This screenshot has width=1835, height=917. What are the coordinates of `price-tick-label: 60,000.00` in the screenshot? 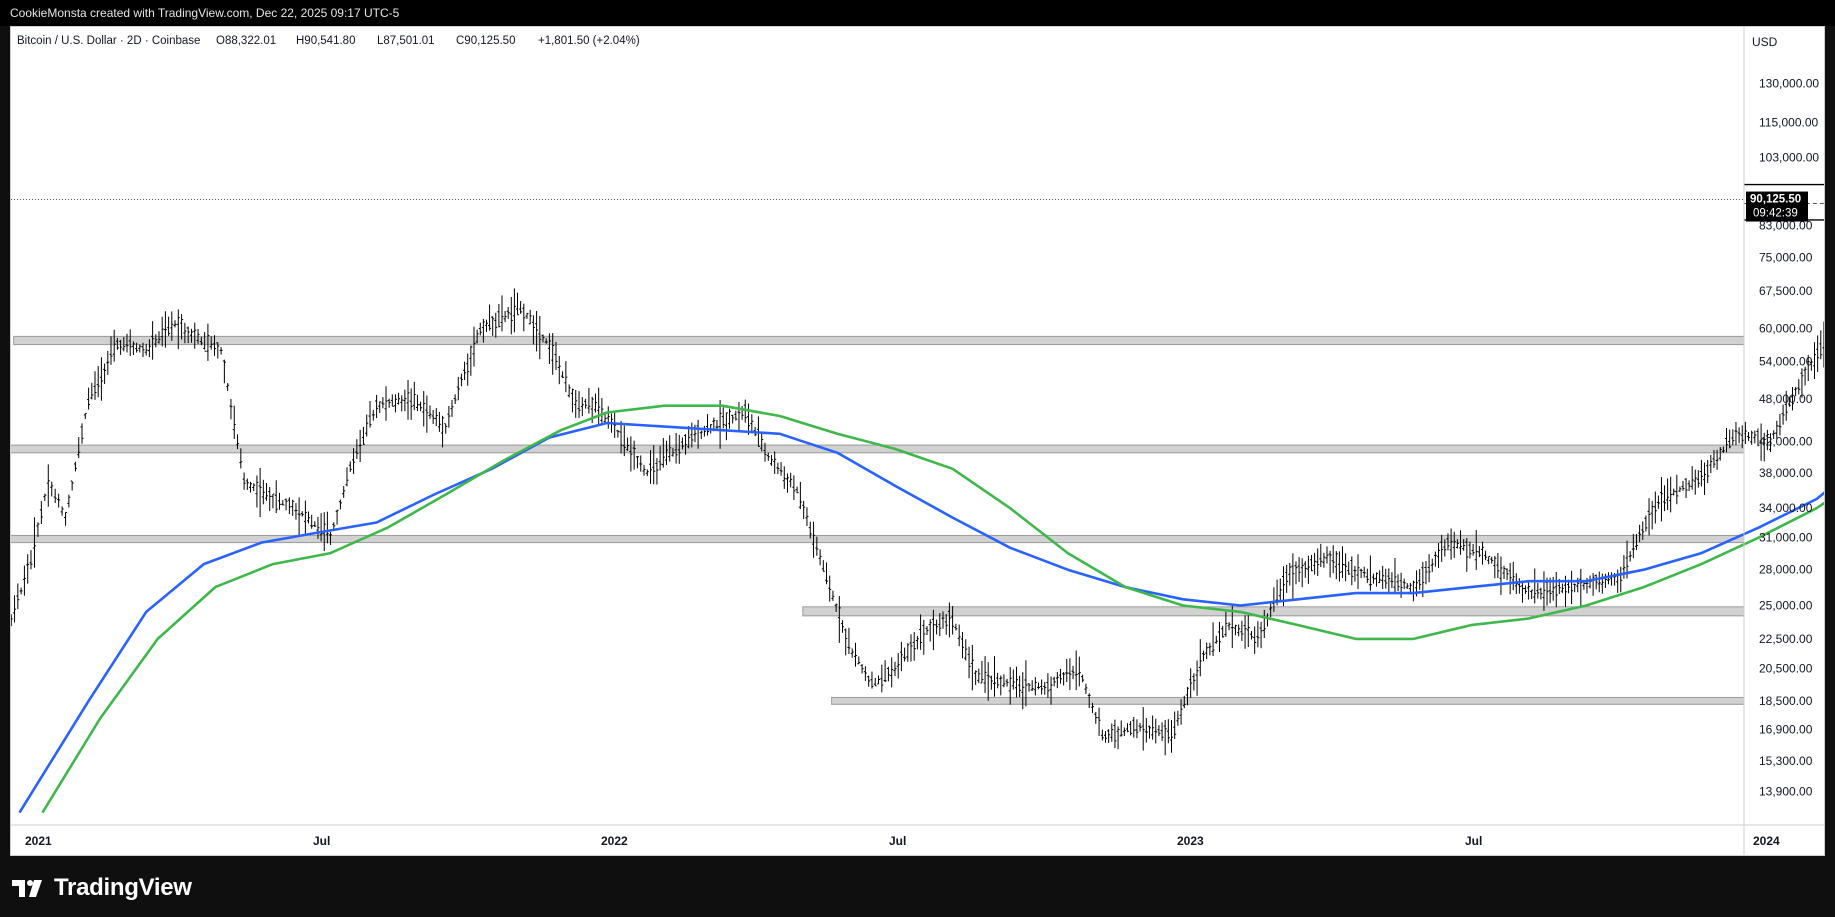 It's located at (1786, 328).